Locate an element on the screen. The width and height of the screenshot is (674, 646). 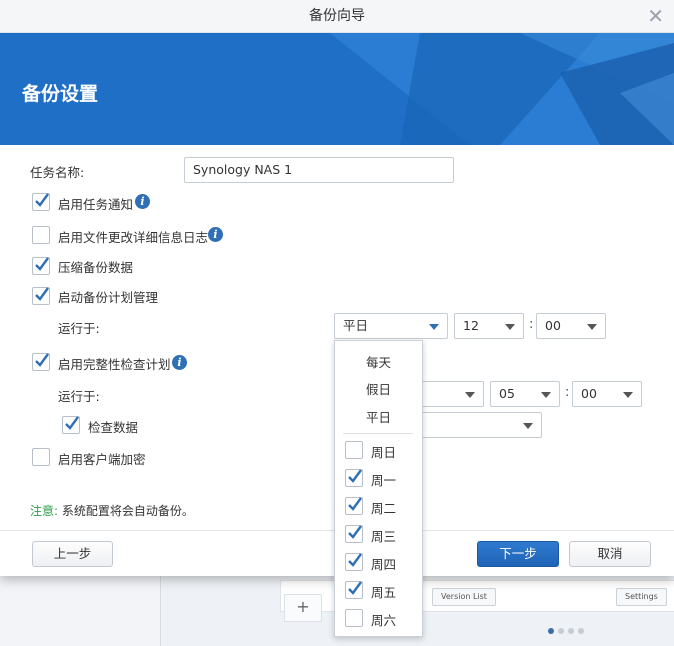
client-encrypt-checkbox is located at coordinates (41, 457).